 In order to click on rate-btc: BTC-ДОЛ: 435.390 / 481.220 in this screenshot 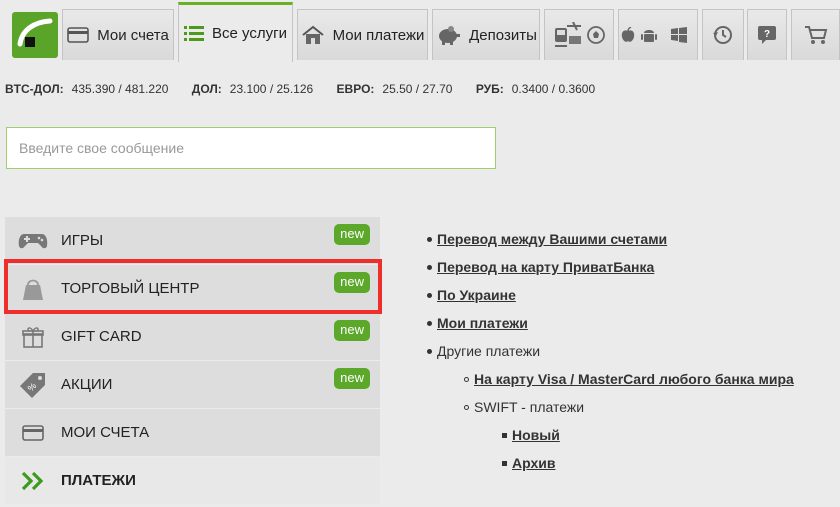, I will do `click(87, 89)`.